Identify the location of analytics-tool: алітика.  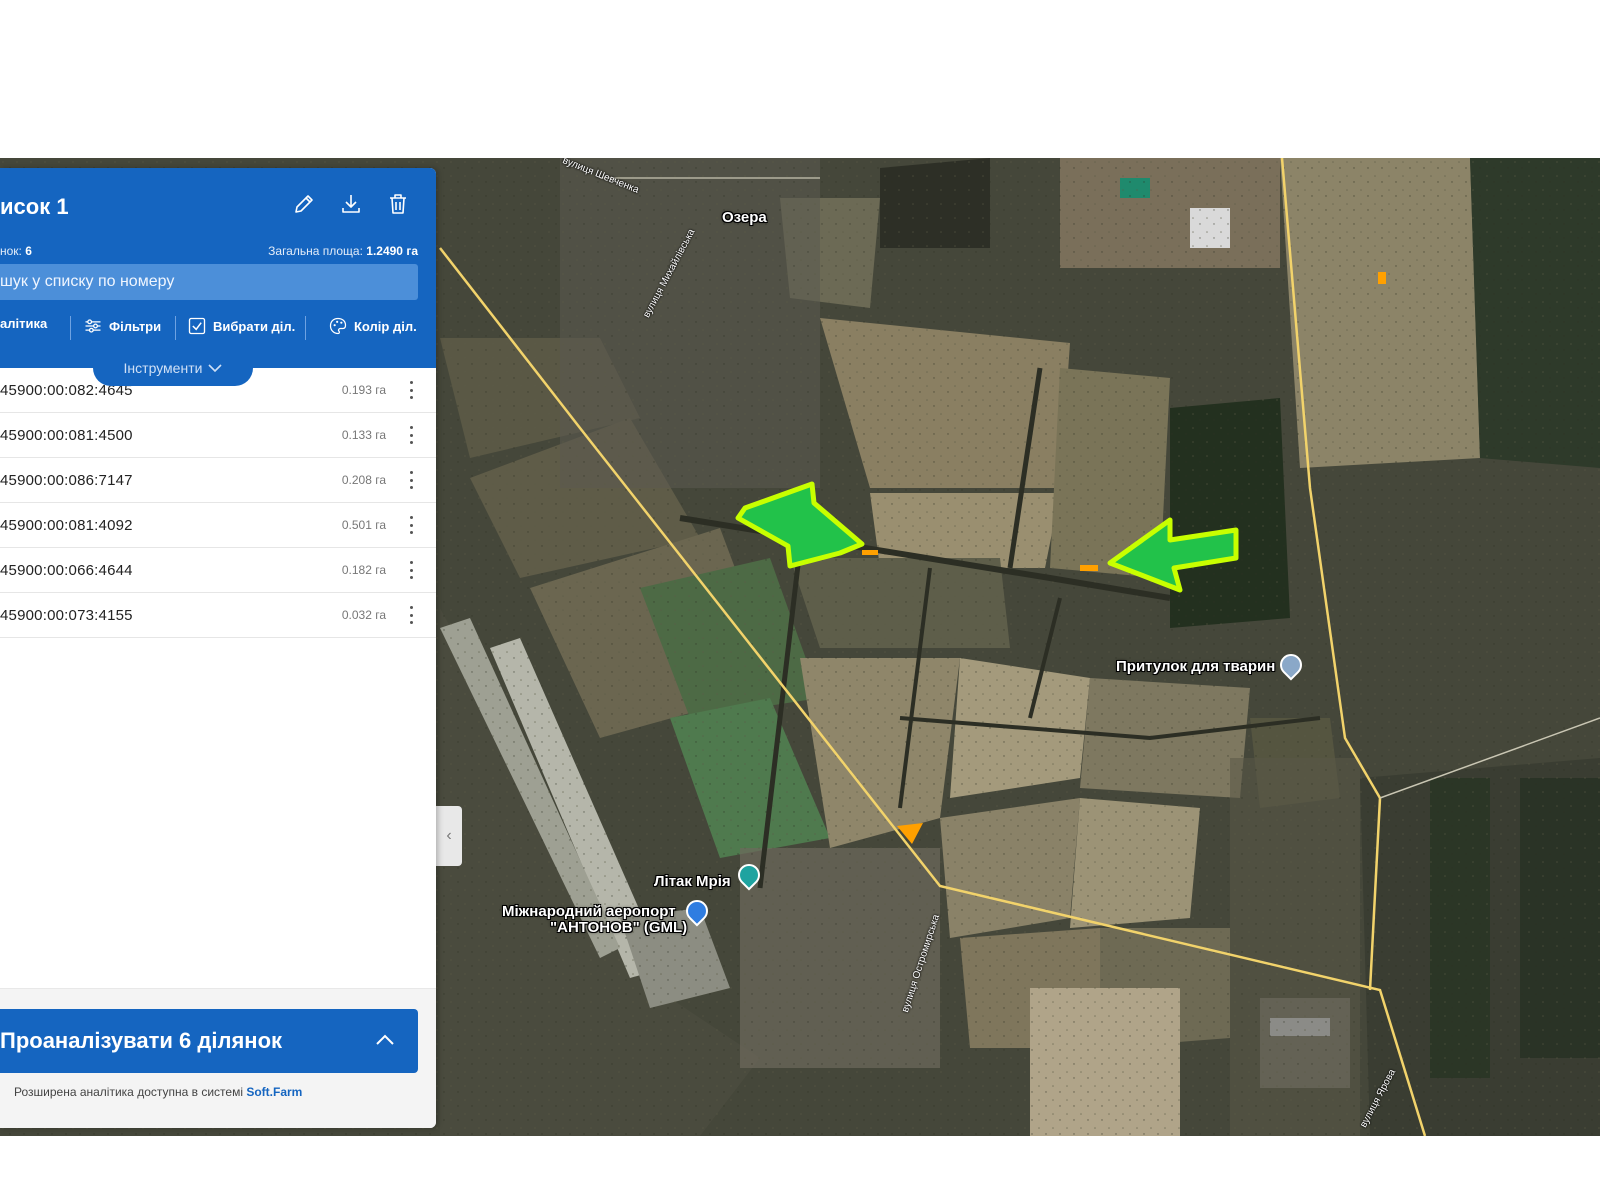
(23, 323).